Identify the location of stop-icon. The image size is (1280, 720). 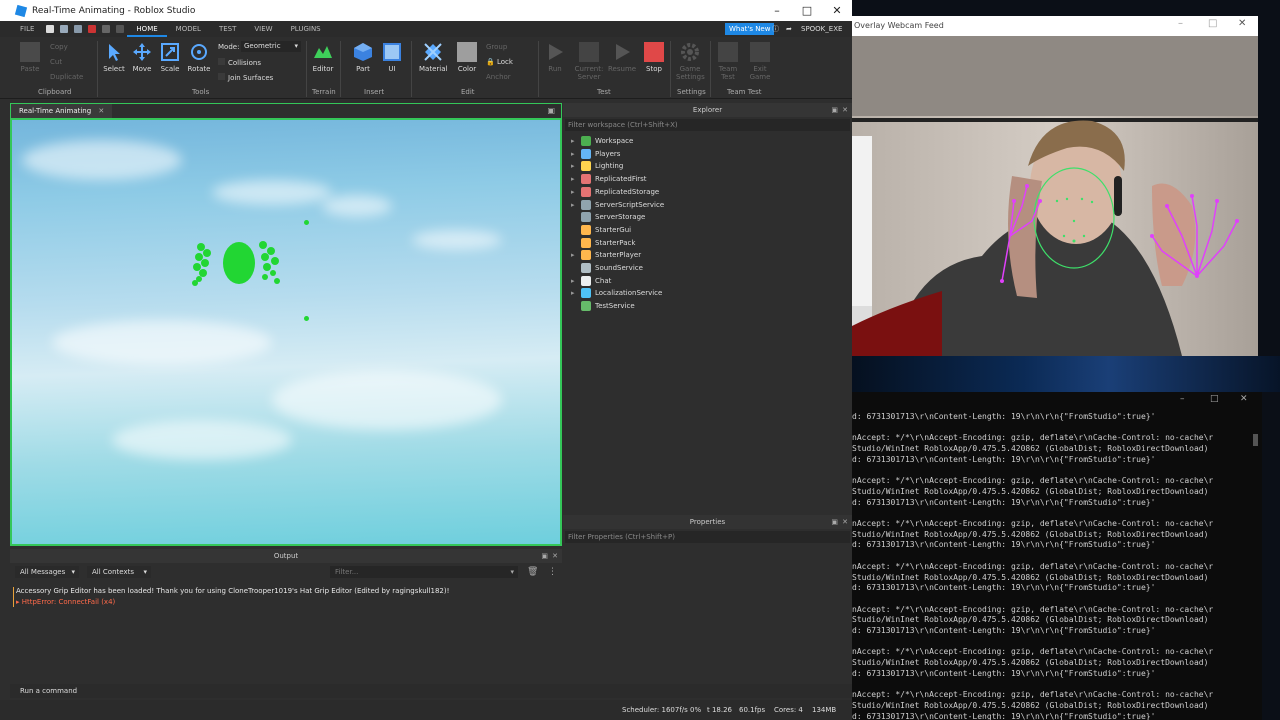
(654, 52).